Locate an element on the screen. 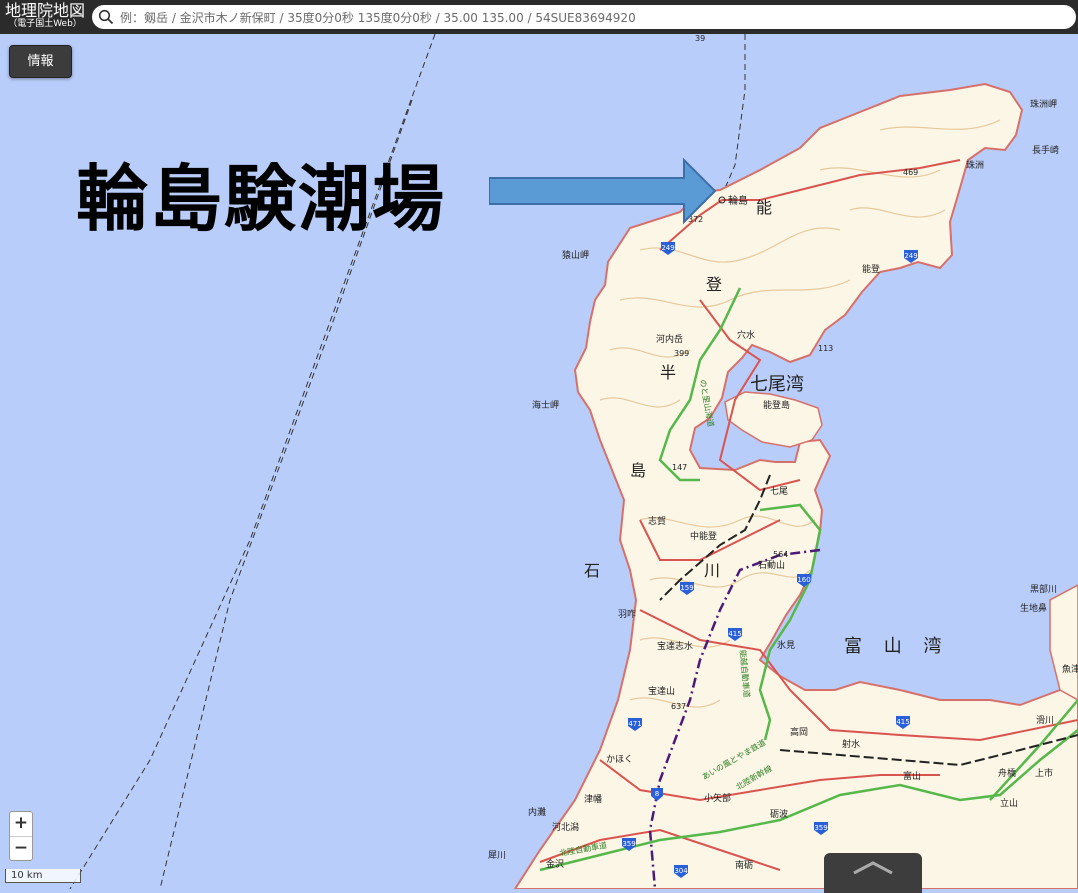  info-button: 情報 is located at coordinates (40, 61).